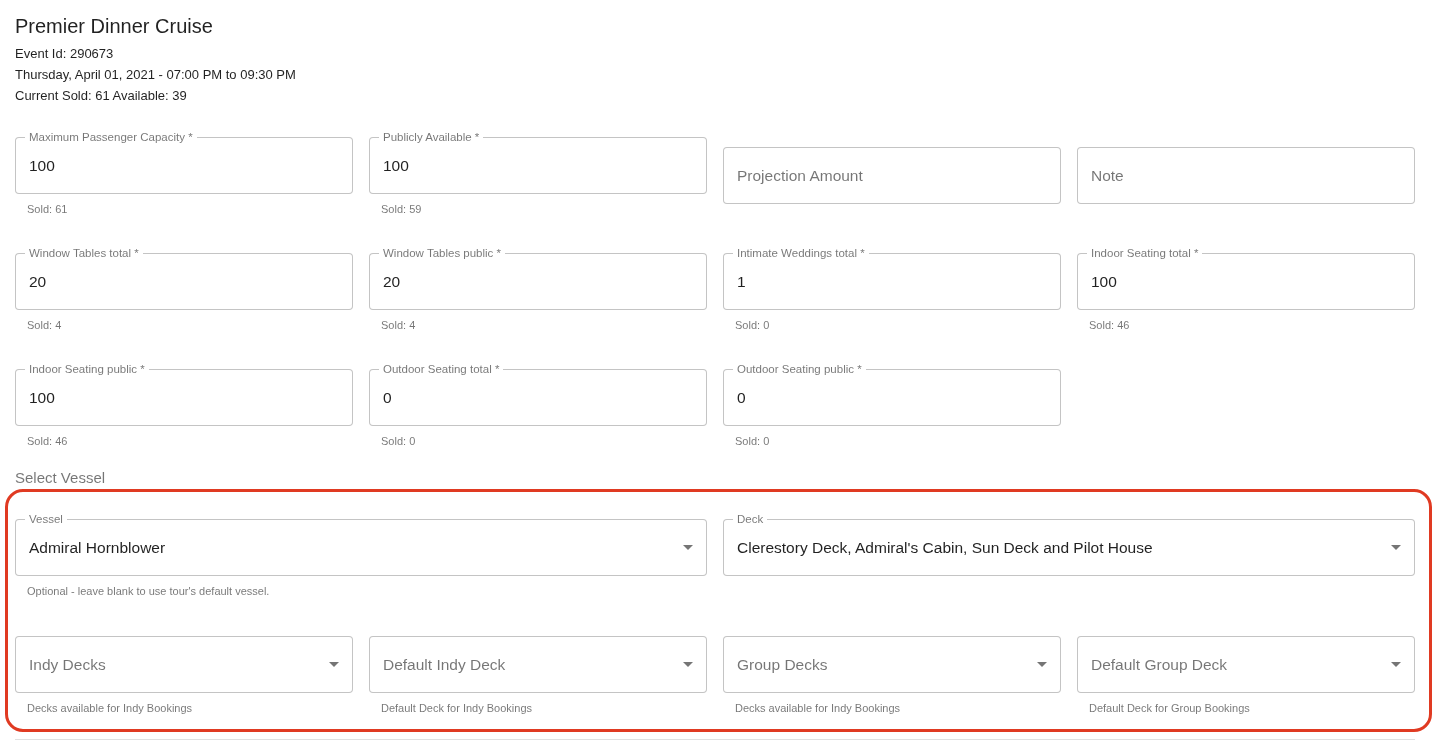 The height and width of the screenshot is (744, 1436). Describe the element at coordinates (1246, 175) in the screenshot. I see `input-field: Note` at that location.